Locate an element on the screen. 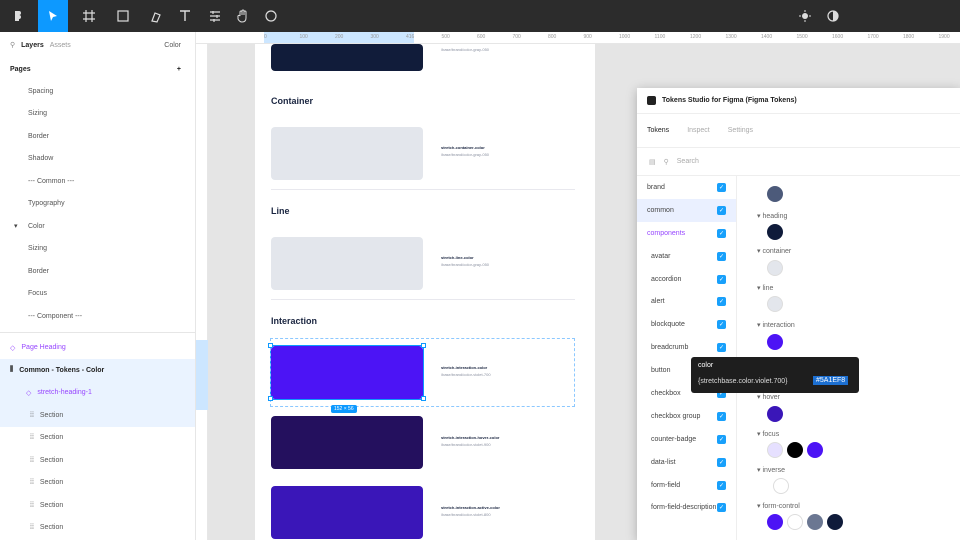 The image size is (960, 540). page-item: --- Component --- is located at coordinates (97, 316).